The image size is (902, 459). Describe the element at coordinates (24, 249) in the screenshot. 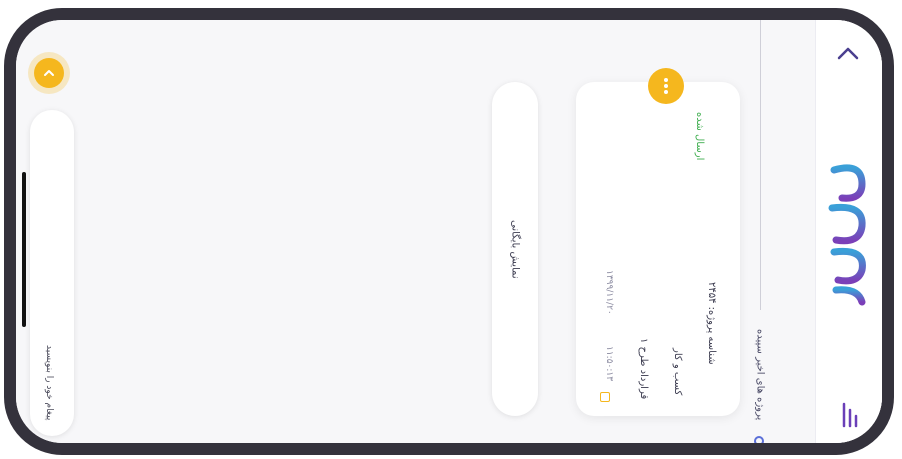

I see `scrollbar` at that location.